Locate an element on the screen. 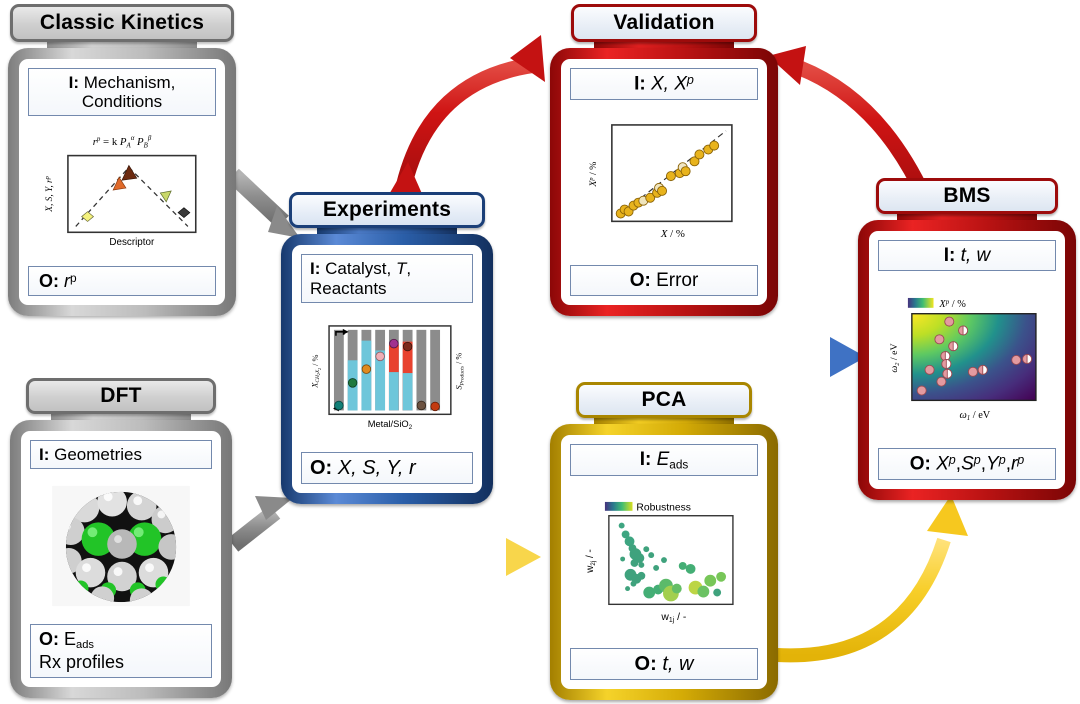  arrow-bms-to-validation is located at coordinates (850, 124).